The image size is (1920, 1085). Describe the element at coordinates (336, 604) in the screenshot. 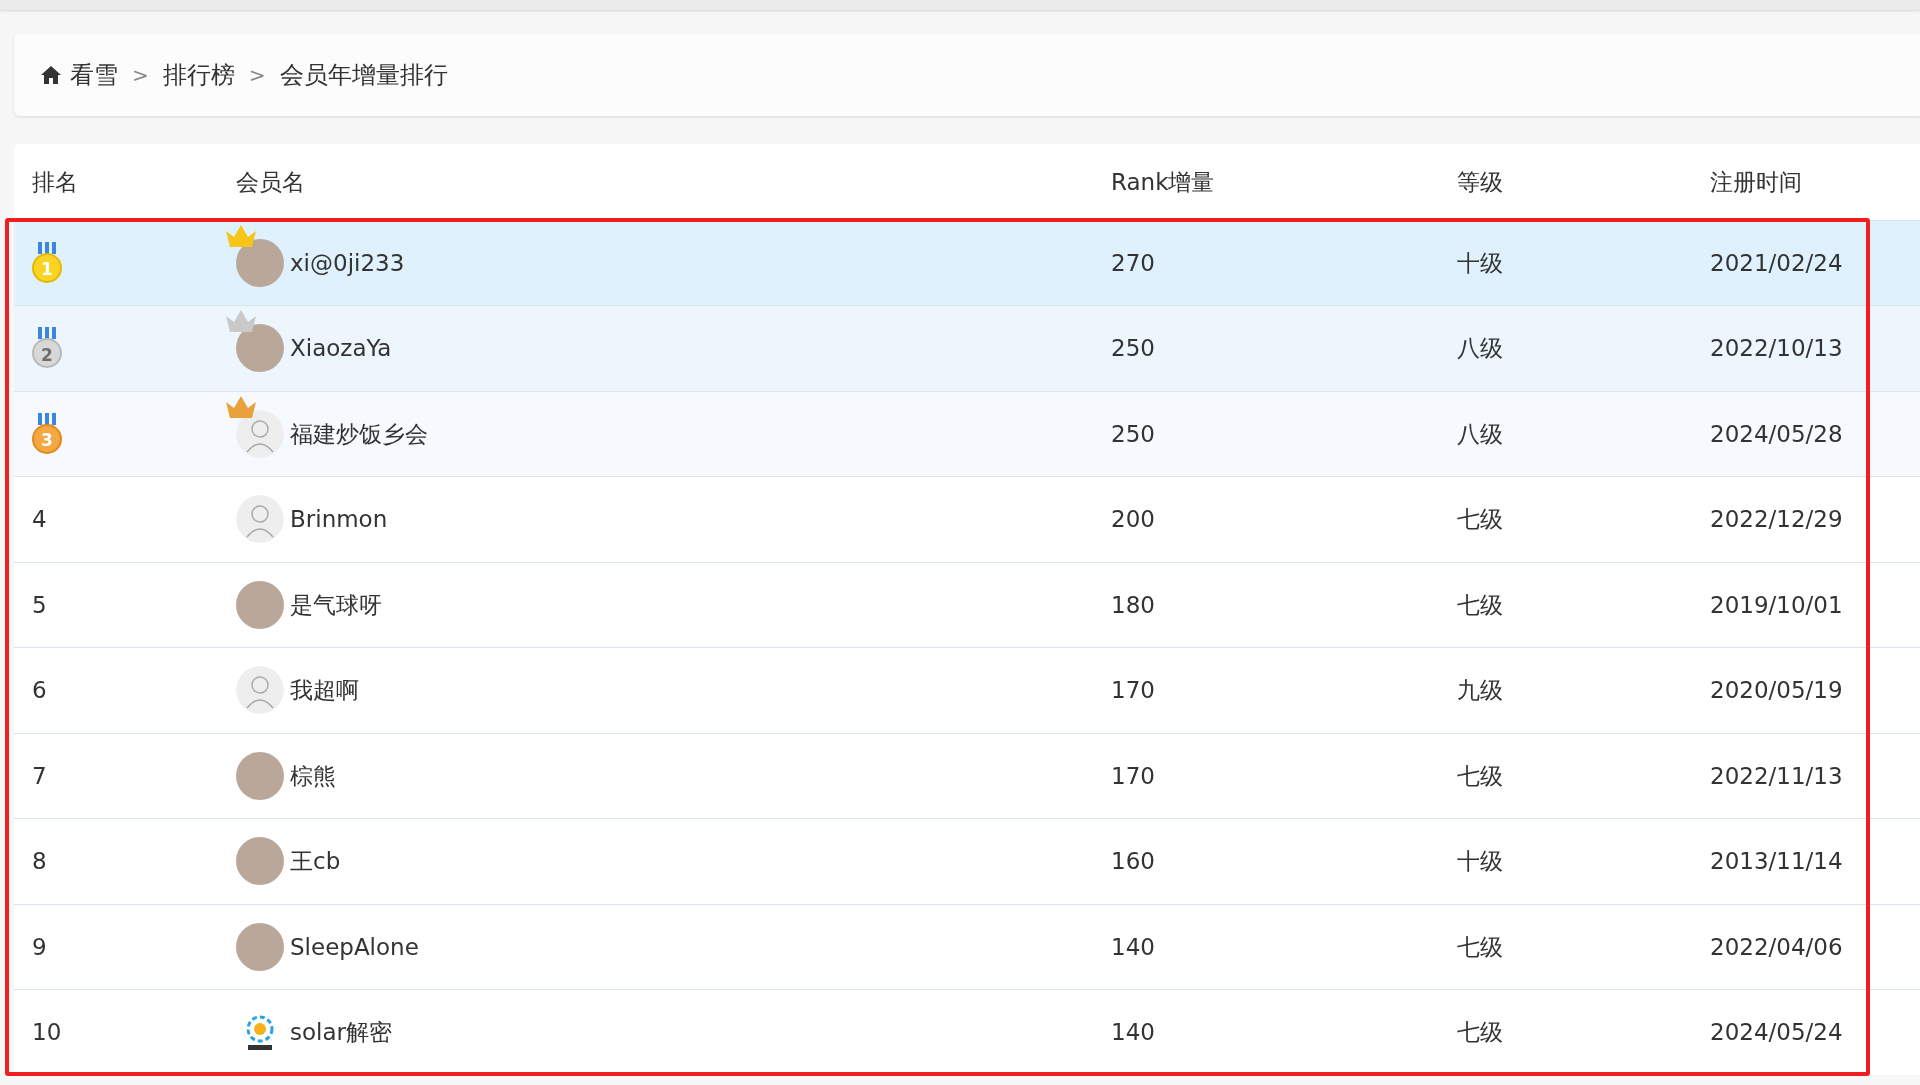

I see `member-name-link: 是气球呀` at that location.